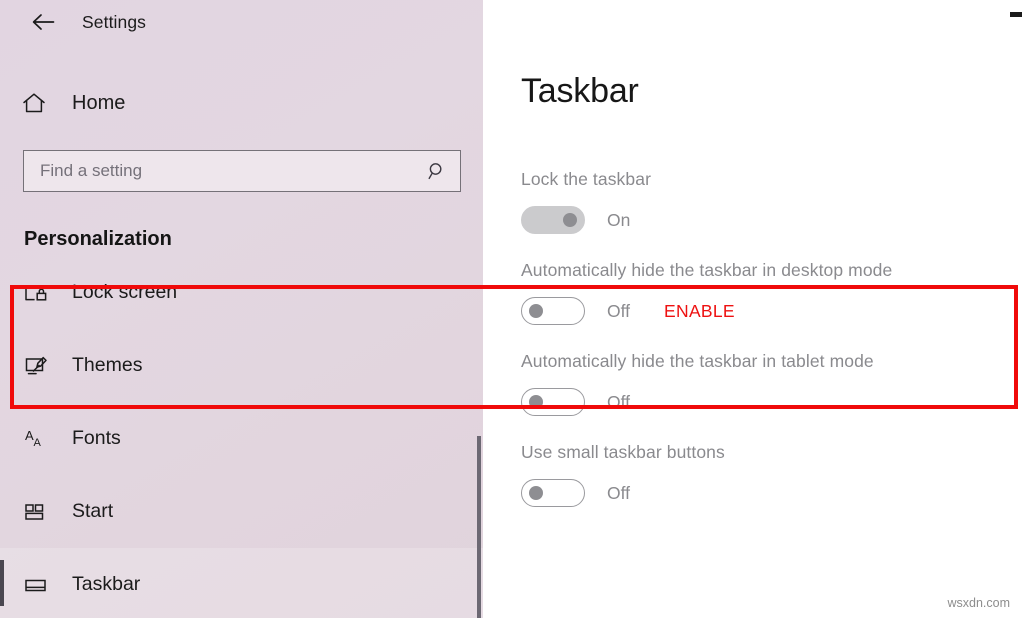 The width and height of the screenshot is (1024, 618). Describe the element at coordinates (38, 443) in the screenshot. I see `svg-text: A` at that location.